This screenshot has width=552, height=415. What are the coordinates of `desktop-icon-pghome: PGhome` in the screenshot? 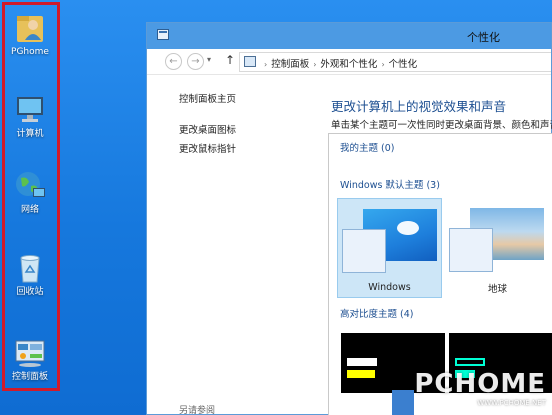 It's located at (30, 34).